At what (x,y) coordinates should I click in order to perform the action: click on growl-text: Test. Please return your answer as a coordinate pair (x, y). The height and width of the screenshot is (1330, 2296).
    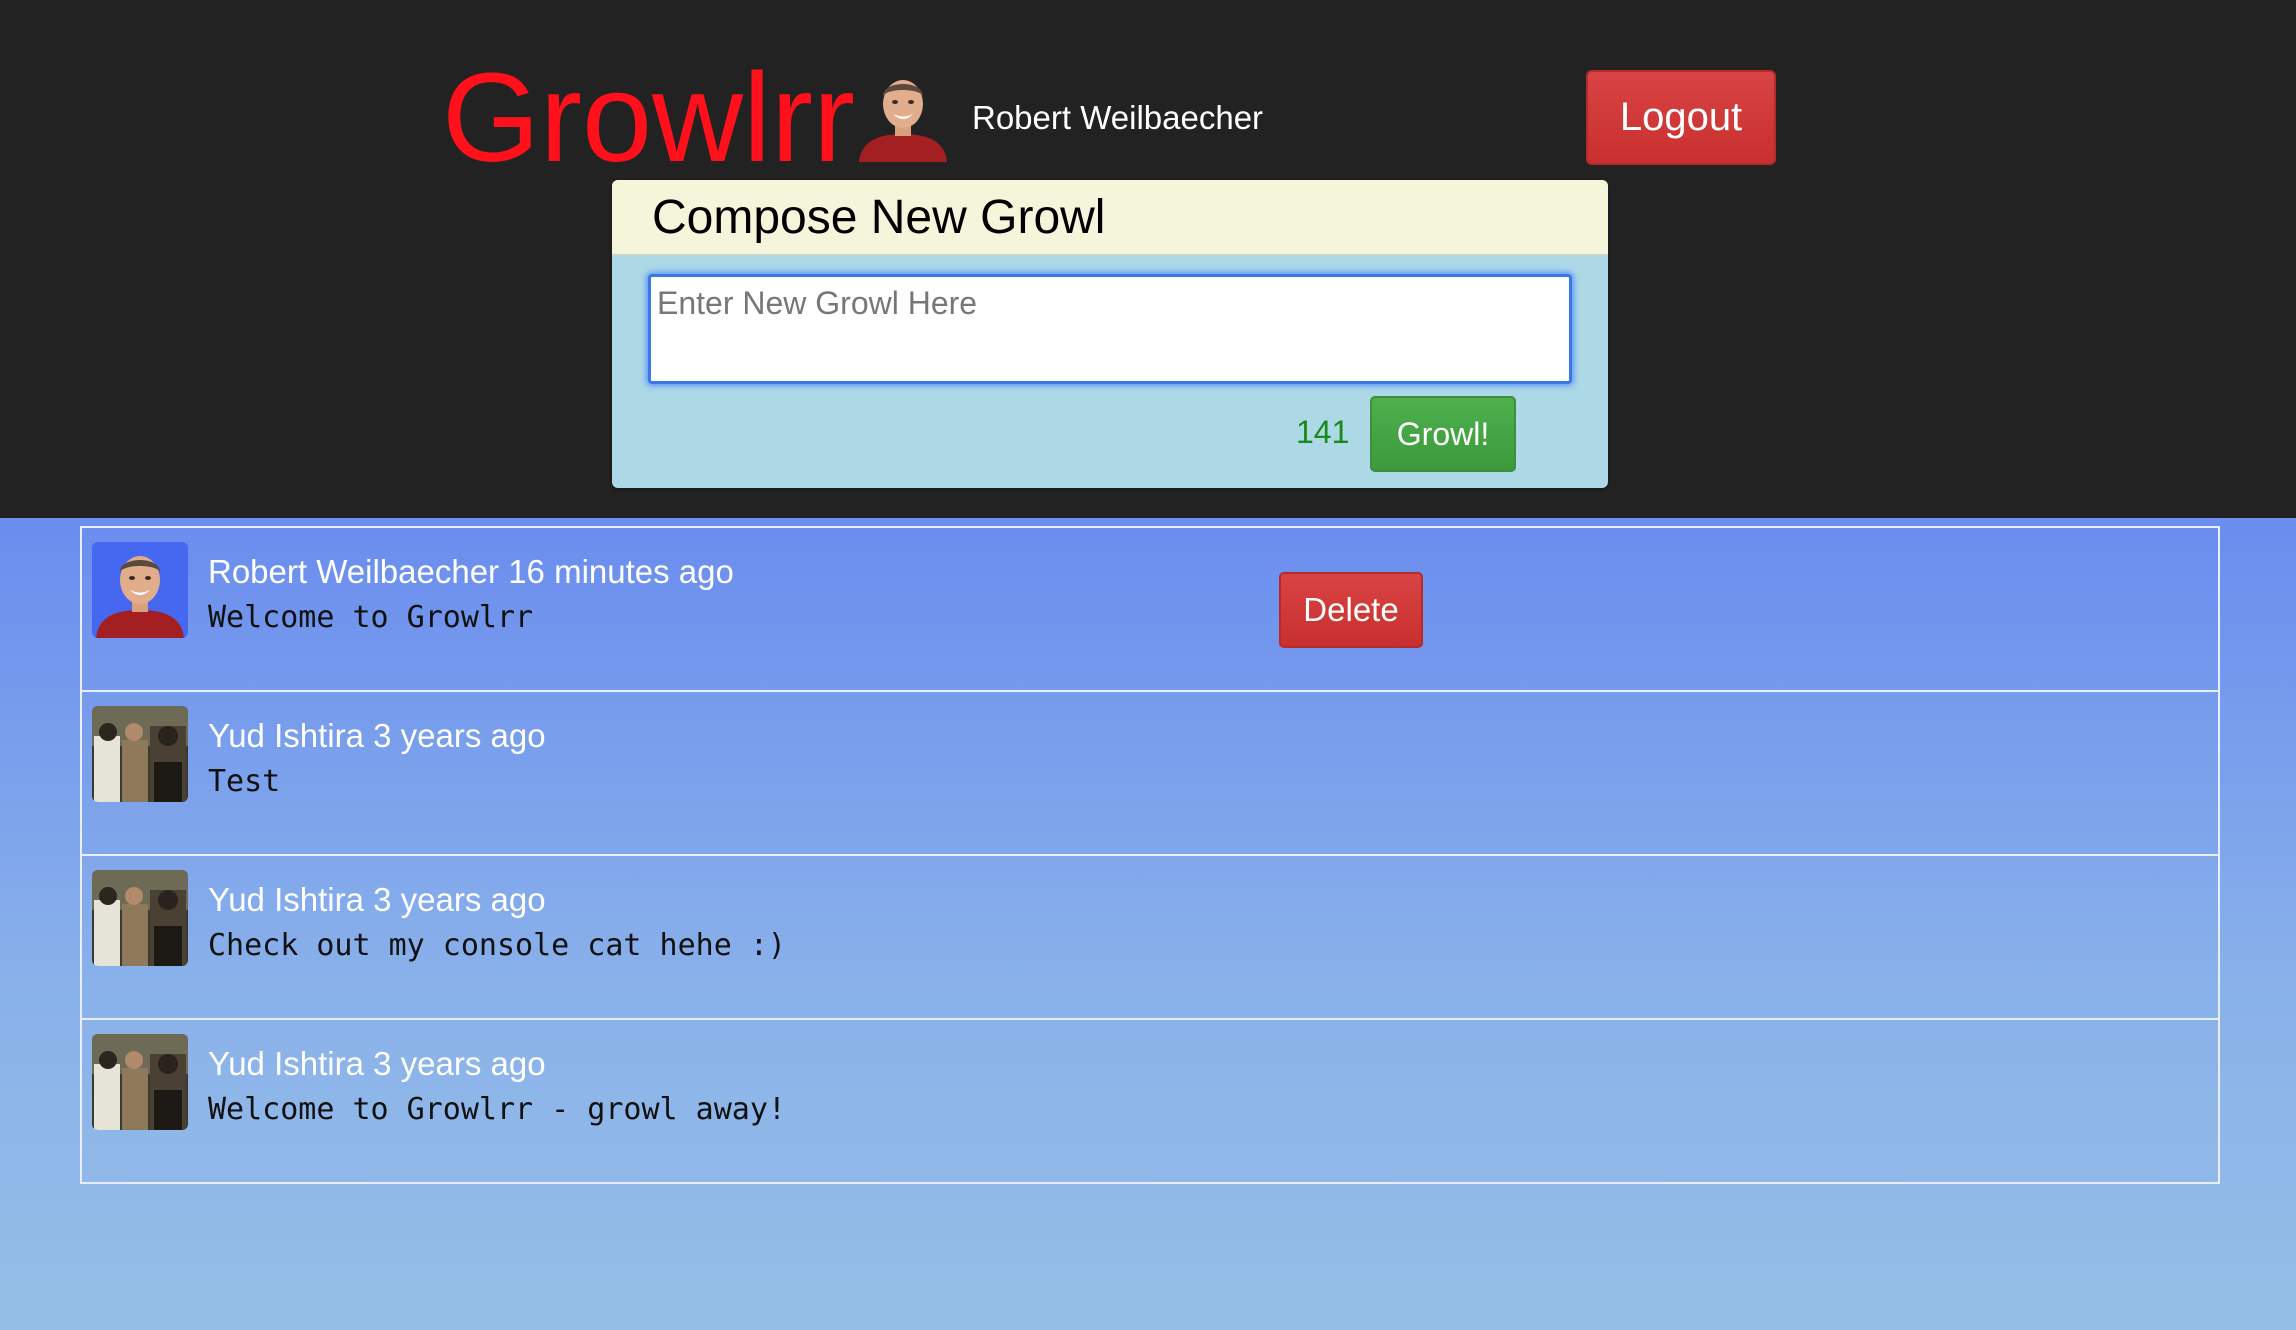
    Looking at the image, I should click on (244, 781).